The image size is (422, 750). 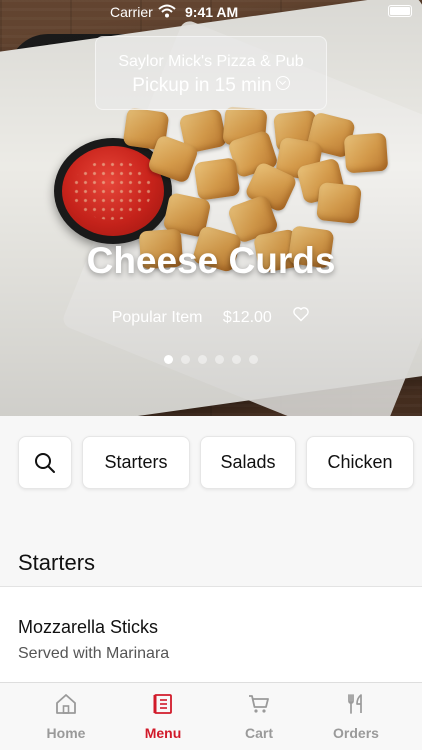 I want to click on featured-meta: Popular Item $12.00, so click(x=211, y=316).